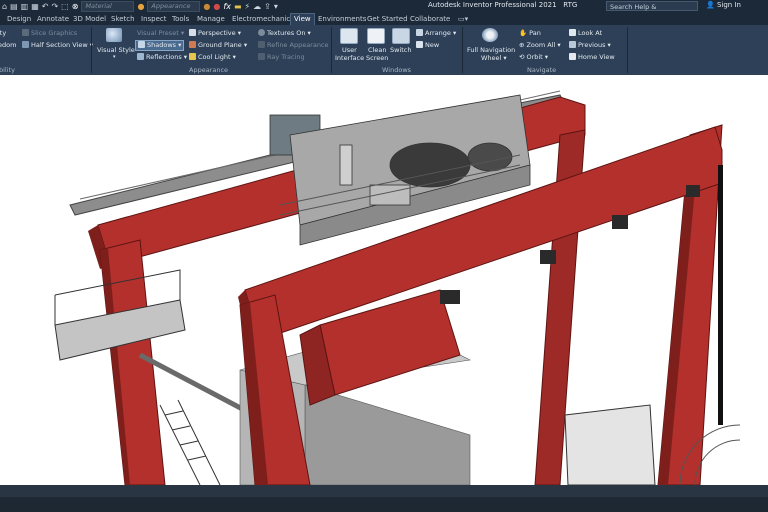  I want to click on textures-on-button: Textures On ▾, so click(284, 33).